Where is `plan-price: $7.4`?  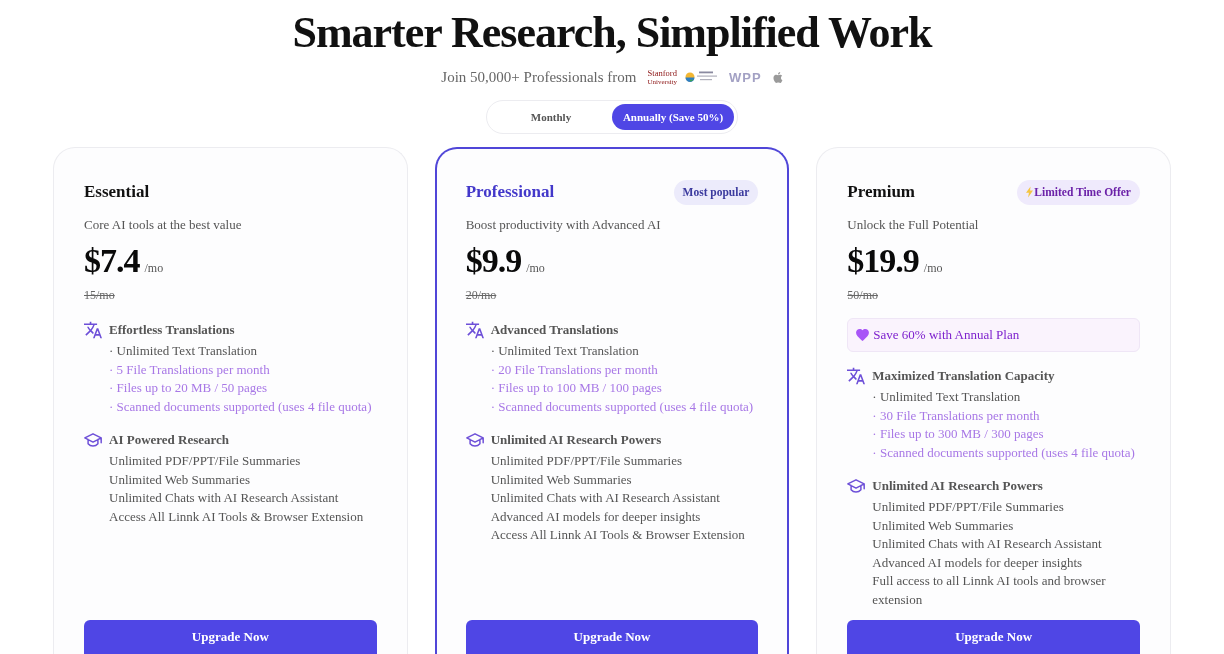
plan-price: $7.4 is located at coordinates (112, 261).